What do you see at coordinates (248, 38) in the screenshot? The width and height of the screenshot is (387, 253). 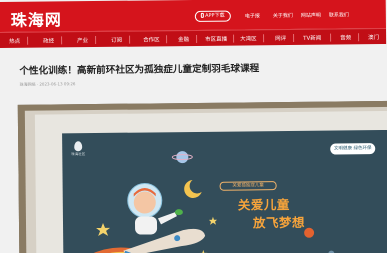 I see `nav-item-bay-area: 大湾区` at bounding box center [248, 38].